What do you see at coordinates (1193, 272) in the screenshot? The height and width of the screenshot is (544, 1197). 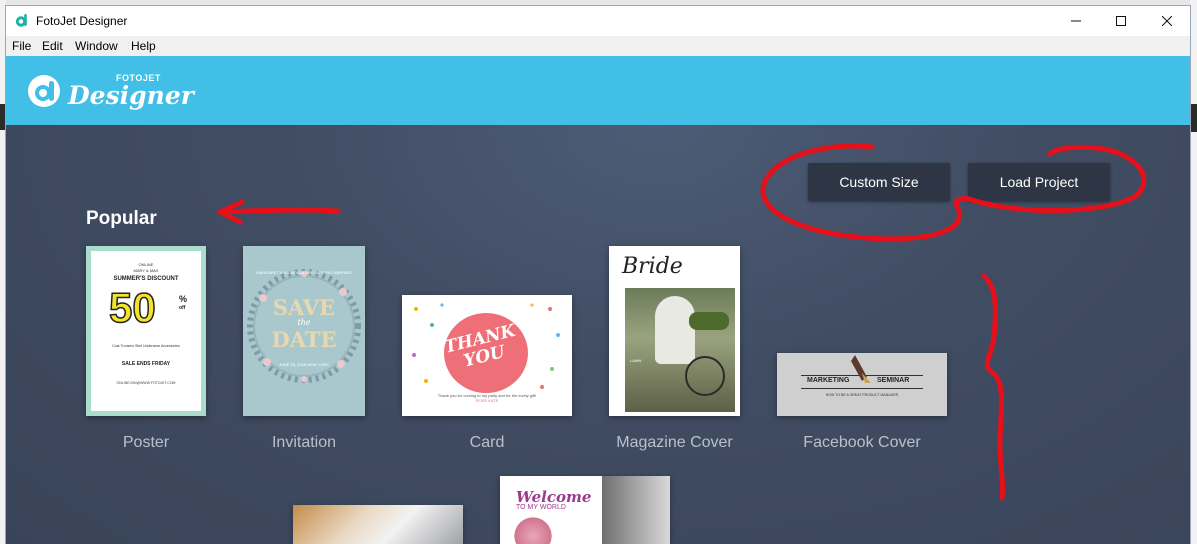 I see `desktop-edge-right` at bounding box center [1193, 272].